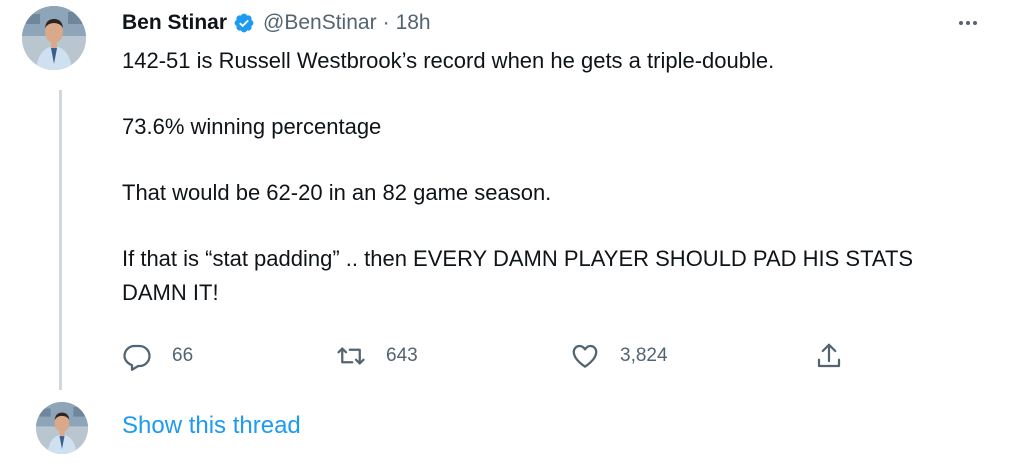  I want to click on timestamp: 18h, so click(413, 23).